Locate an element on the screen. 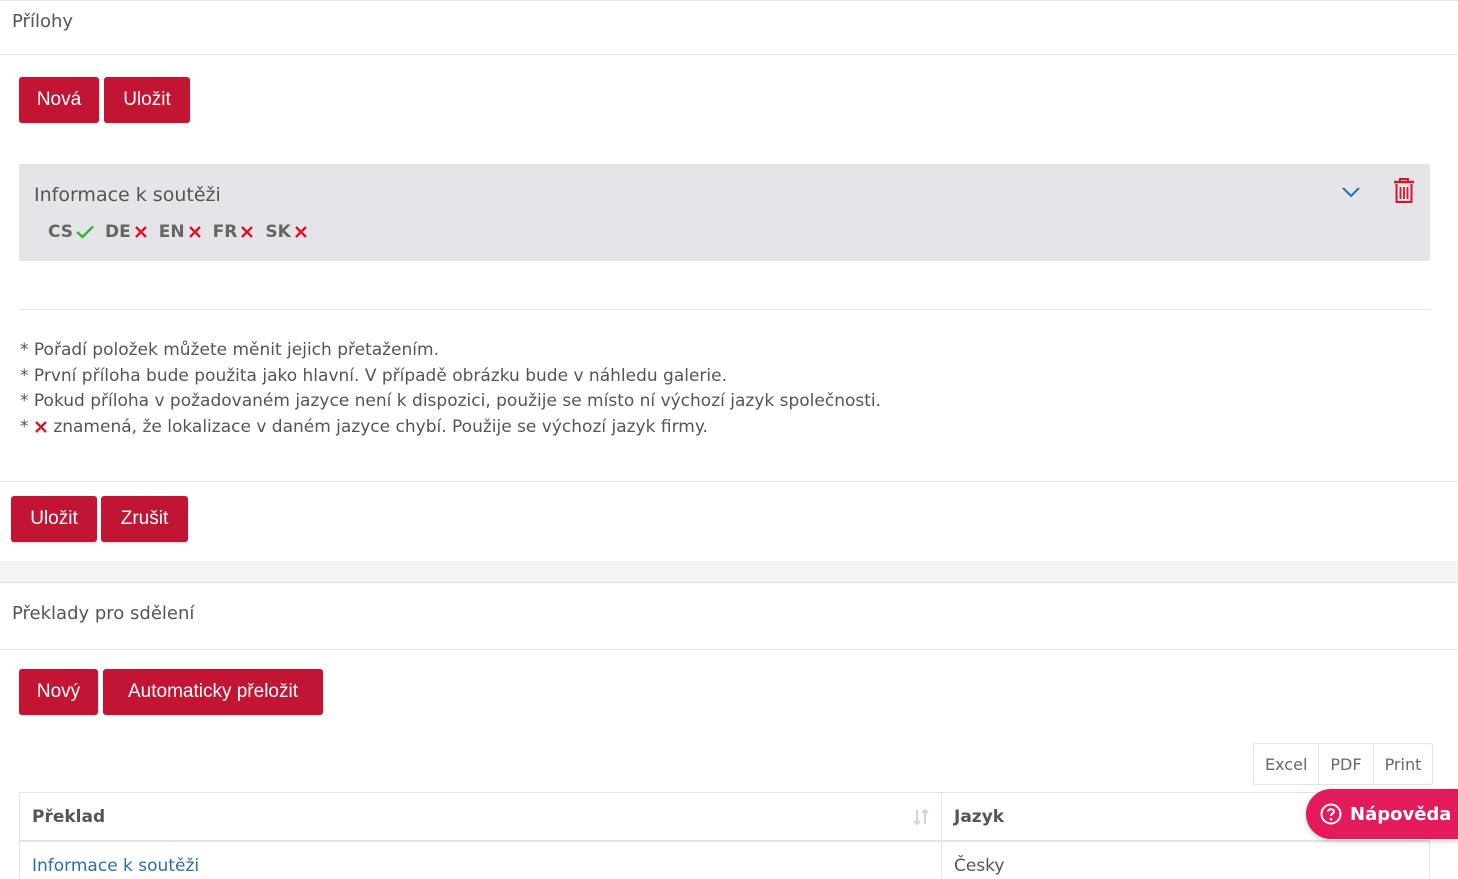 This screenshot has width=1458, height=879. export-print-button: Print is located at coordinates (1403, 764).